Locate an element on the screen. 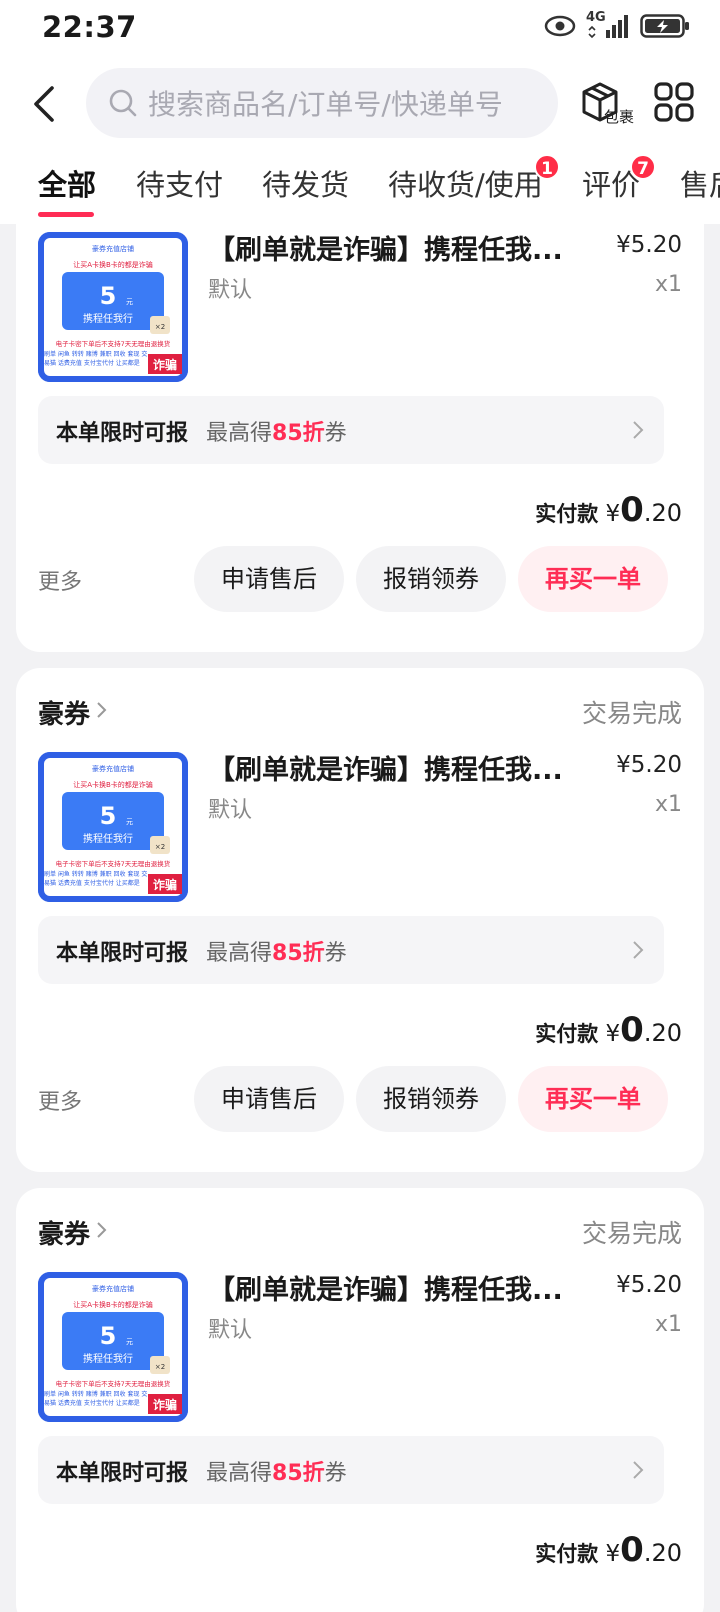  tab-pending-payment: 待支付 is located at coordinates (179, 183).